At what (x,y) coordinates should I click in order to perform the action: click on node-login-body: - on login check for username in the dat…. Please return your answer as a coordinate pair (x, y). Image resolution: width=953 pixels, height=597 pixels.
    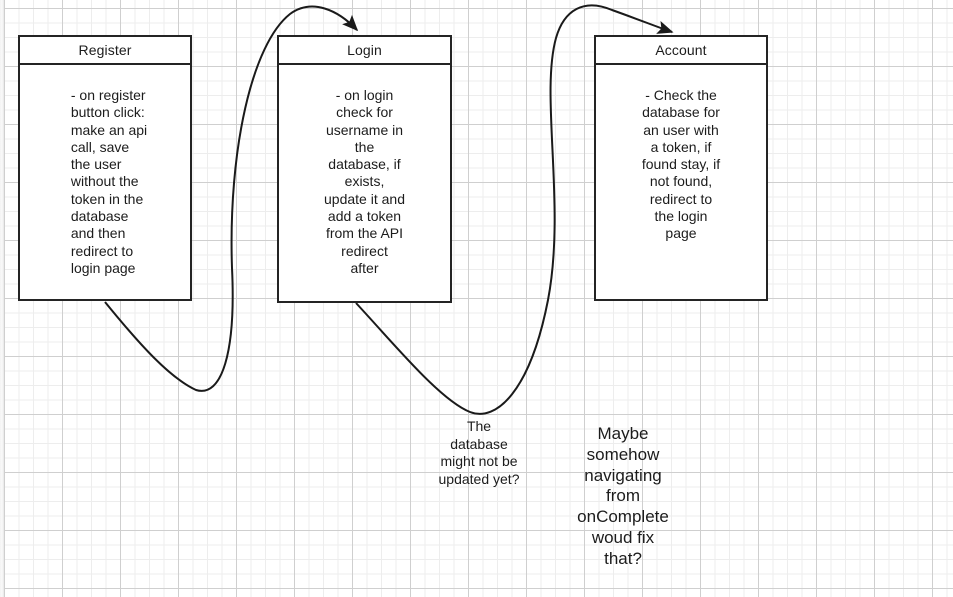
    Looking at the image, I should click on (364, 183).